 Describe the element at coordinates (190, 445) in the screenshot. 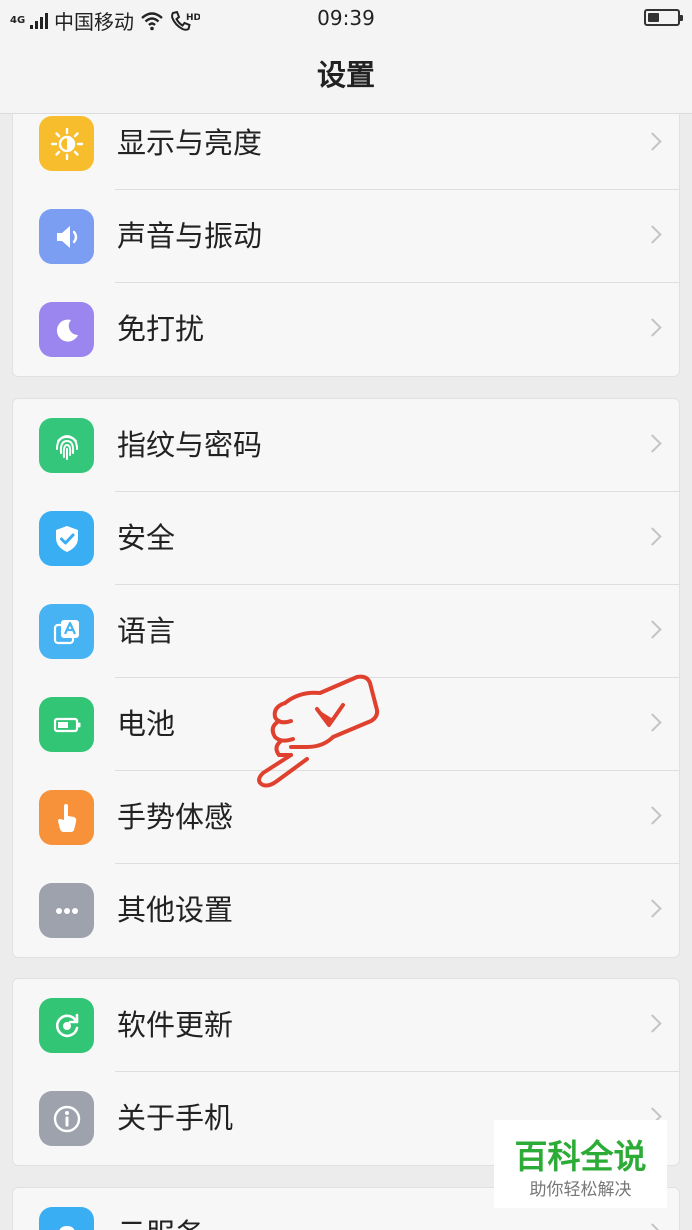

I see `settings-item-label: 指纹与密码` at that location.